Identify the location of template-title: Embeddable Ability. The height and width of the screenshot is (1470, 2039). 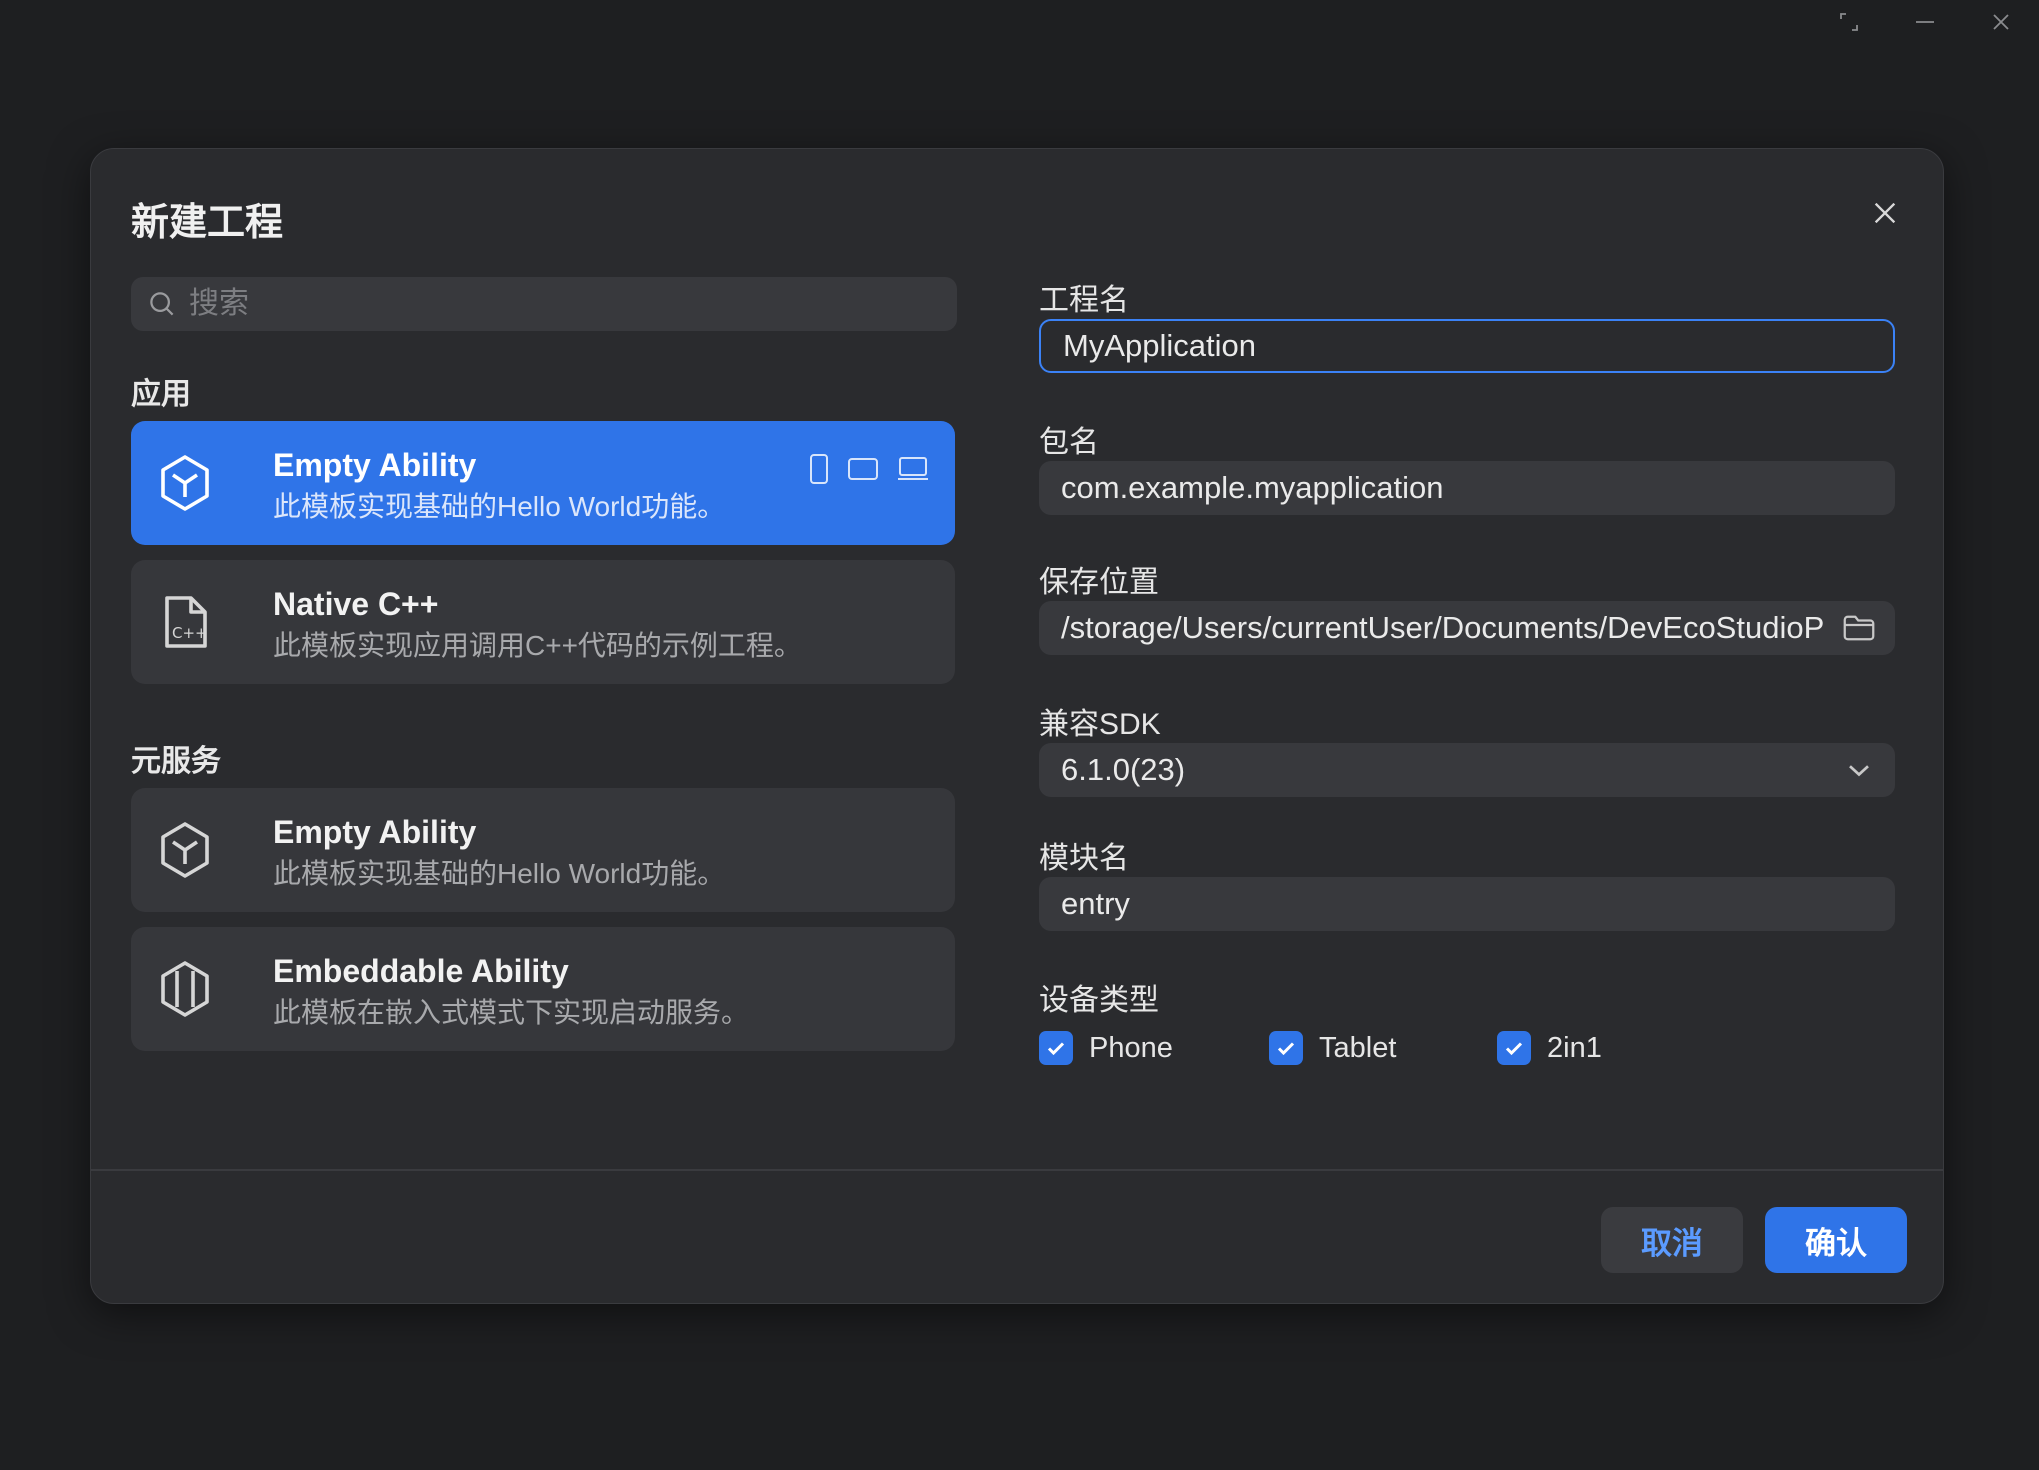
(421, 971).